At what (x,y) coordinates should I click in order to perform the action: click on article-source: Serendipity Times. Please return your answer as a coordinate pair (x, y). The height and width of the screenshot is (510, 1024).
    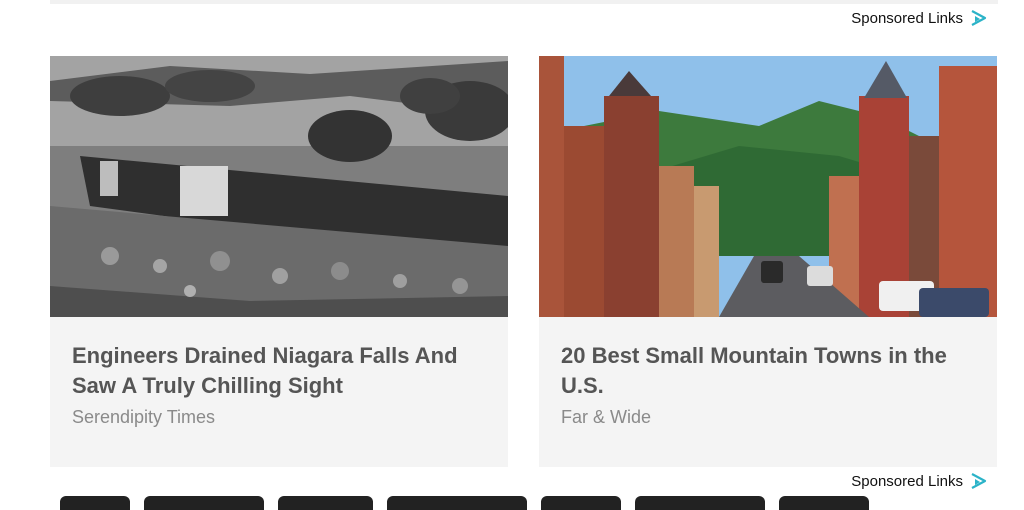
    Looking at the image, I should click on (144, 417).